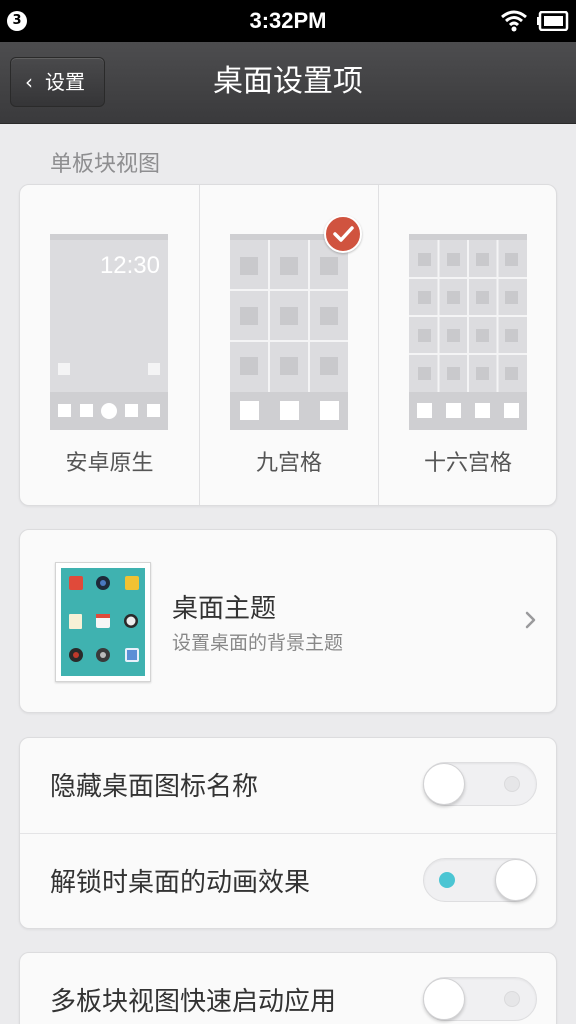  Describe the element at coordinates (288, 785) in the screenshot. I see `setting-row-hide-icon-names: 隐藏桌面图标名称` at that location.